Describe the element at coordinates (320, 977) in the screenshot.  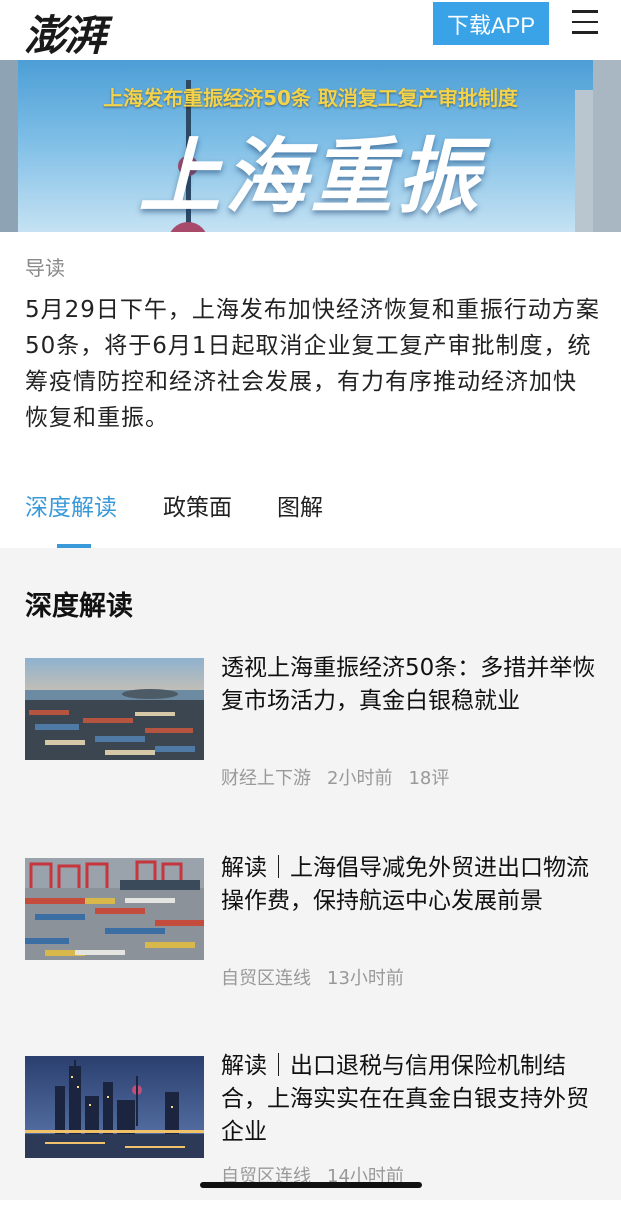
I see `article-meta: 自贸区连线 13小时前` at that location.